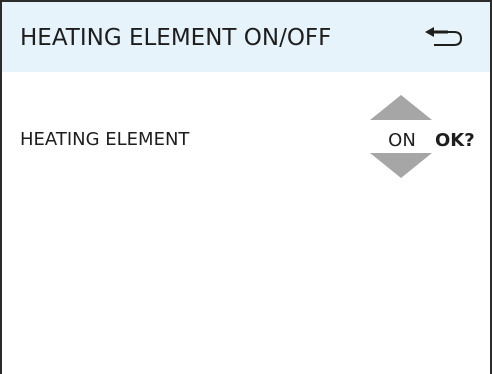 This screenshot has width=492, height=374. Describe the element at coordinates (402, 140) in the screenshot. I see `heating-element-value: ON` at that location.